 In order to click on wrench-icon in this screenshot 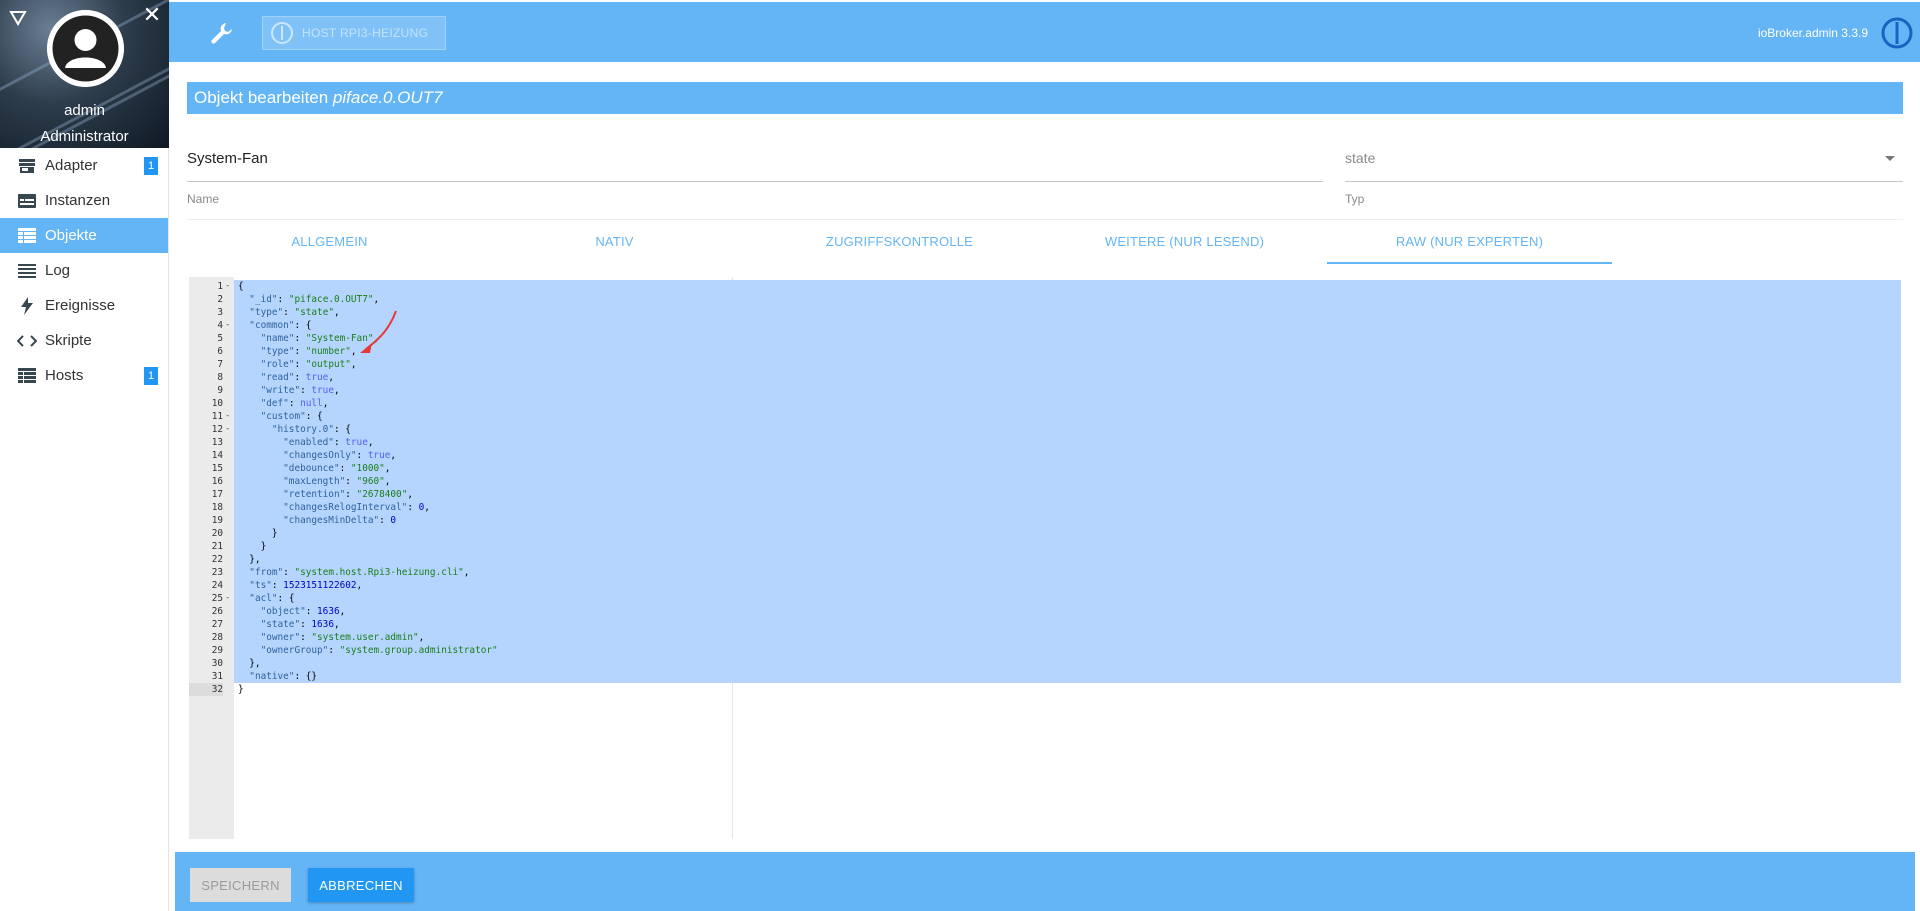, I will do `click(222, 33)`.